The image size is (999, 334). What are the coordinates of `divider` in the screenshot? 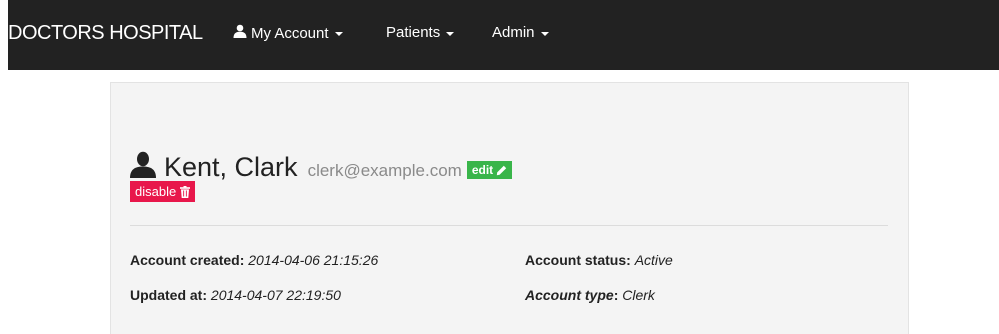 It's located at (509, 225).